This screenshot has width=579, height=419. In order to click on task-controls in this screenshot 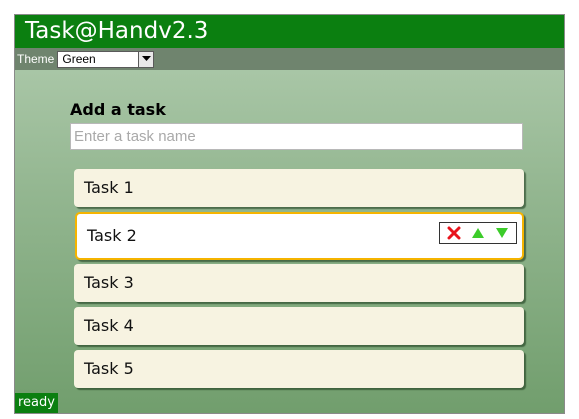, I will do `click(478, 233)`.